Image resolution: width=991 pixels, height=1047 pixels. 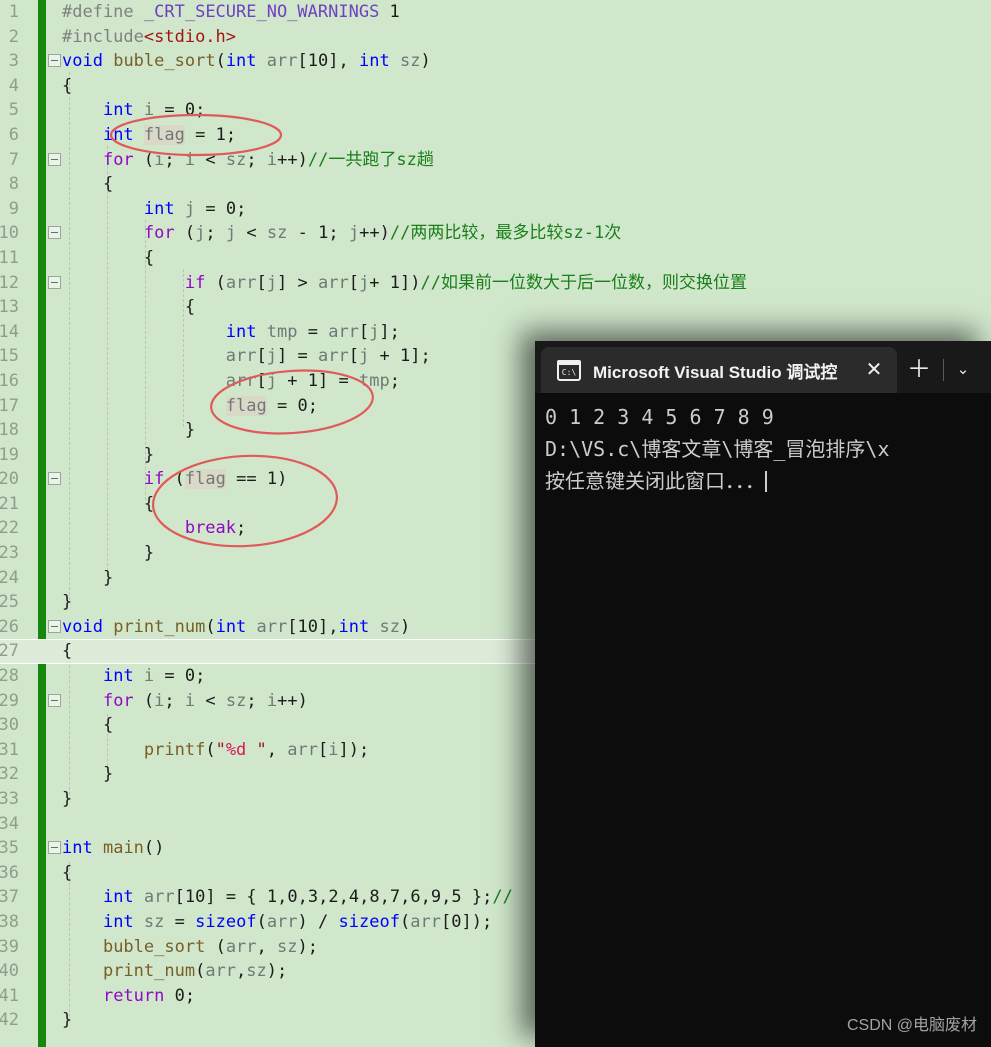 I want to click on code-line: 5 int i = 0;, so click(x=495, y=110).